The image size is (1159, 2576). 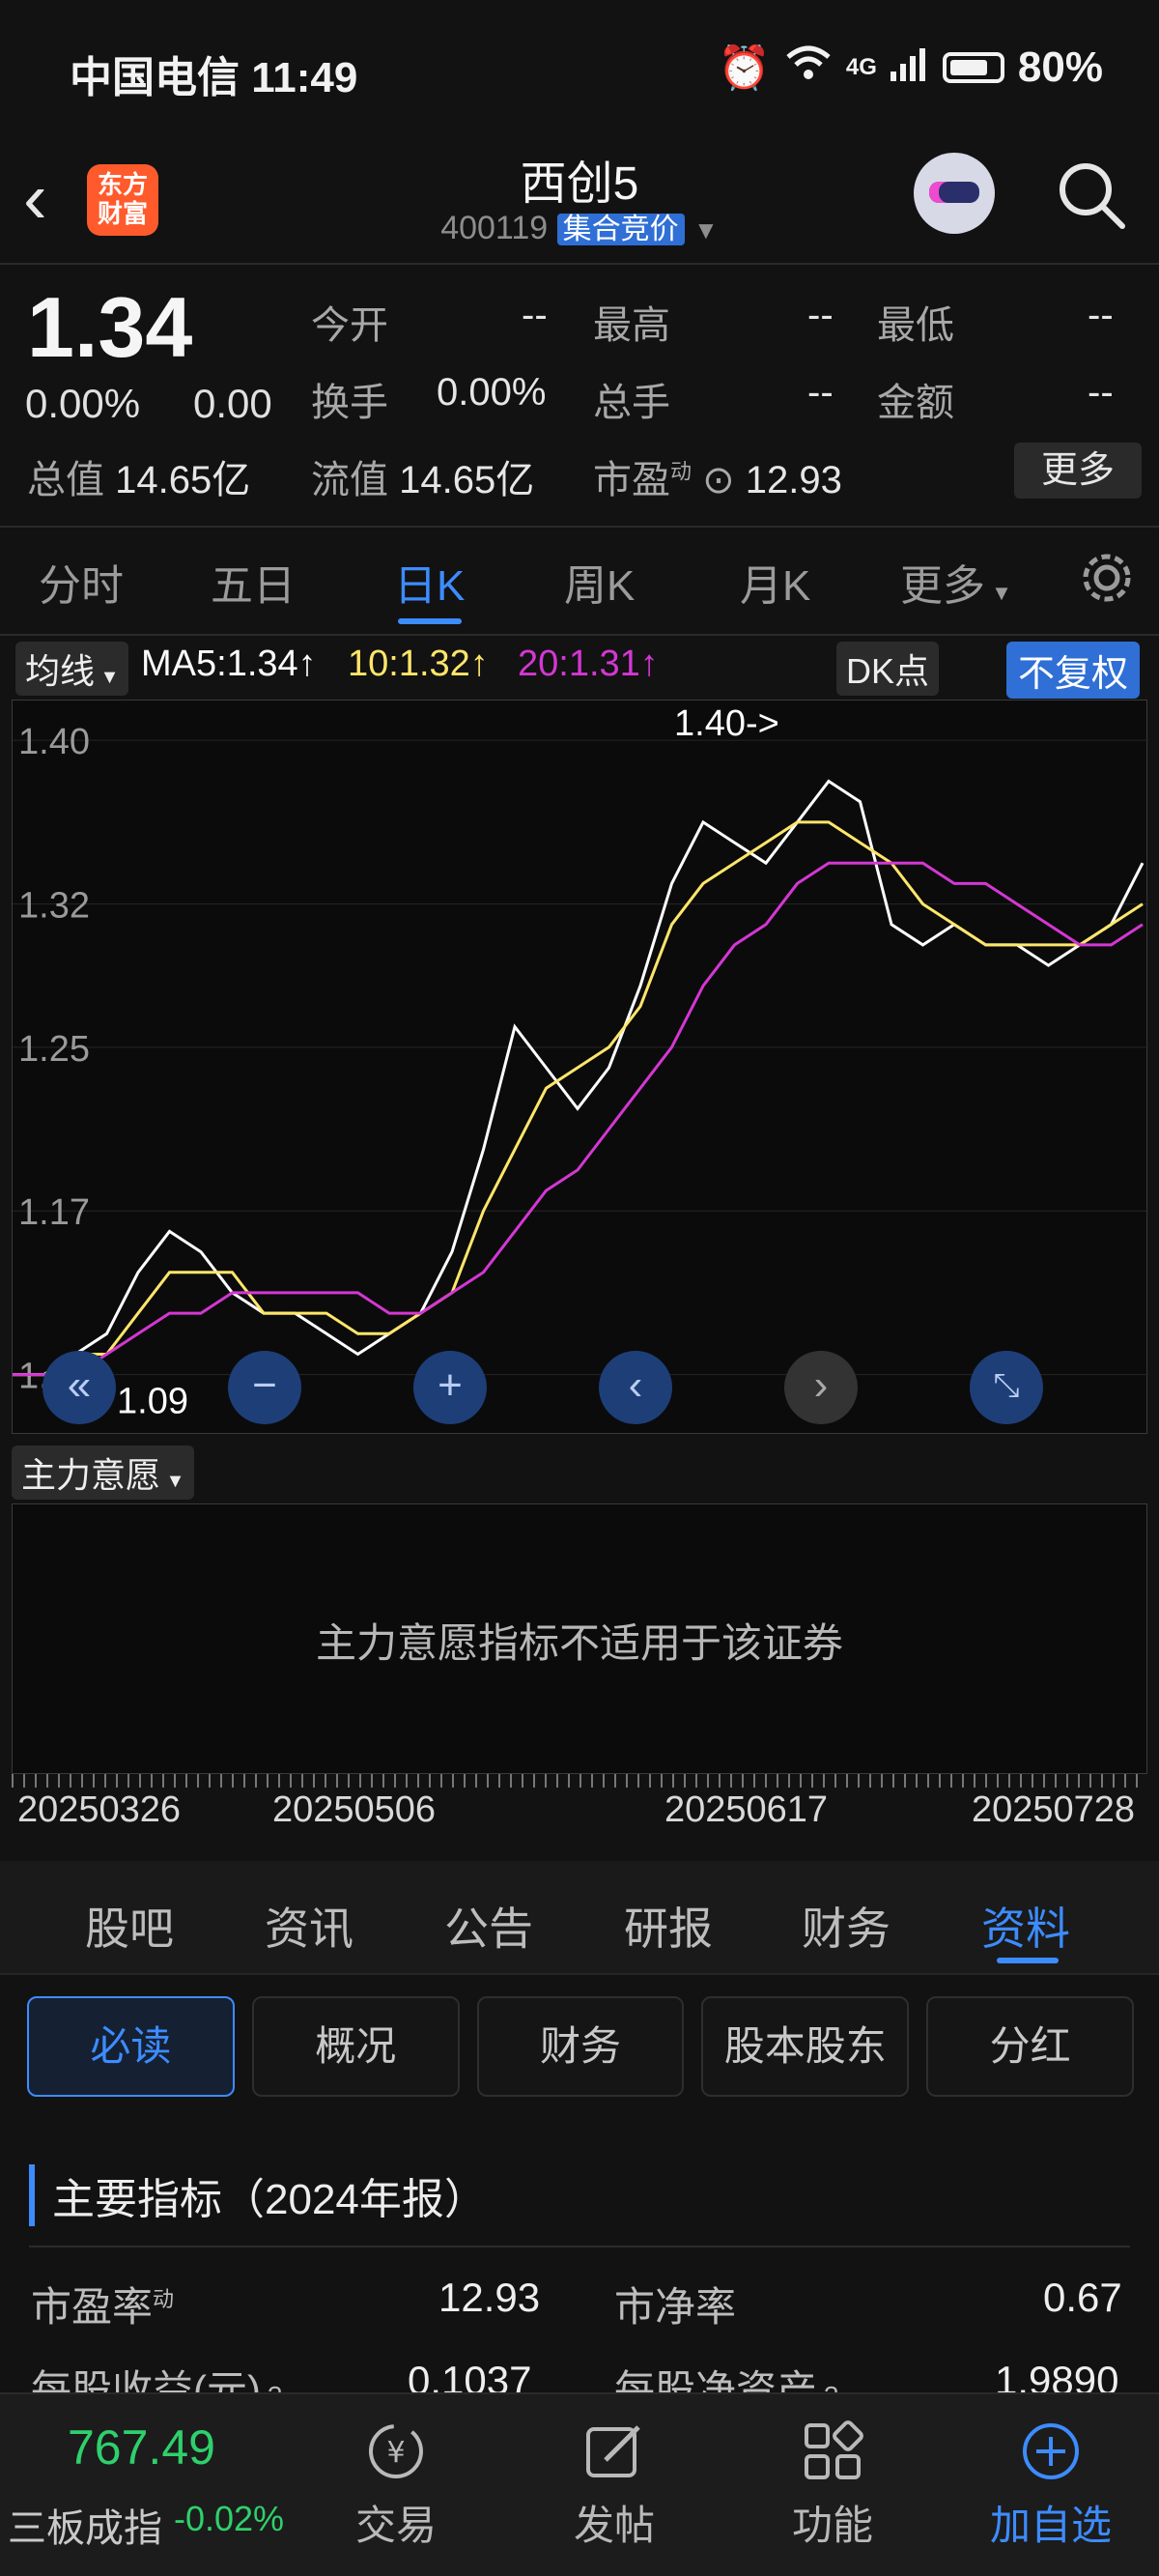 I want to click on add-circle-icon, so click(x=1051, y=2452).